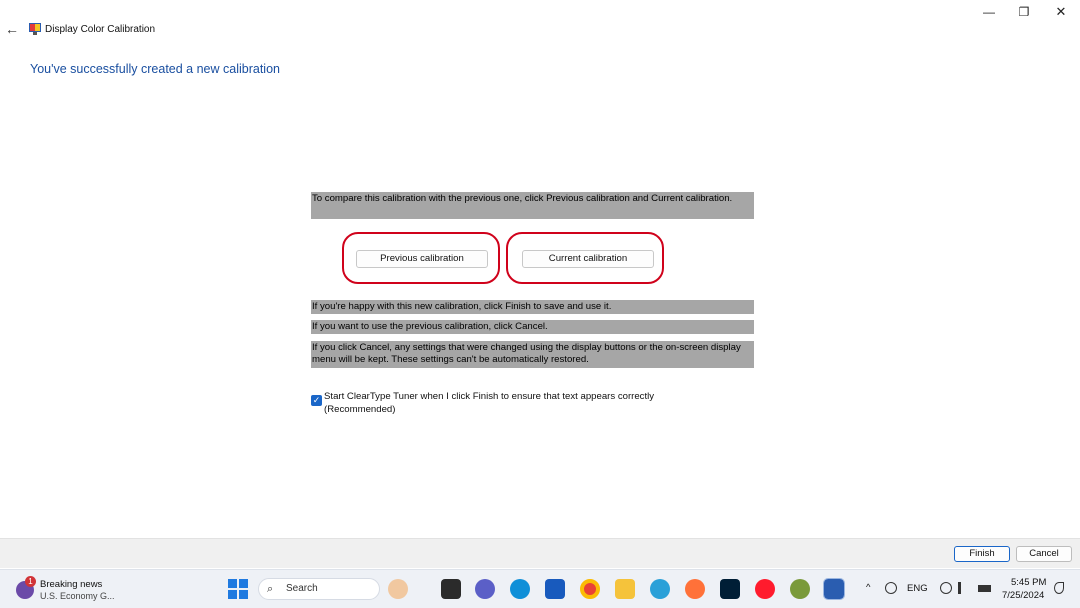 This screenshot has height=608, width=1080. What do you see at coordinates (540, 29) in the screenshot?
I see `title-bar: ← Display Color Calibration — ❐ ✕` at bounding box center [540, 29].